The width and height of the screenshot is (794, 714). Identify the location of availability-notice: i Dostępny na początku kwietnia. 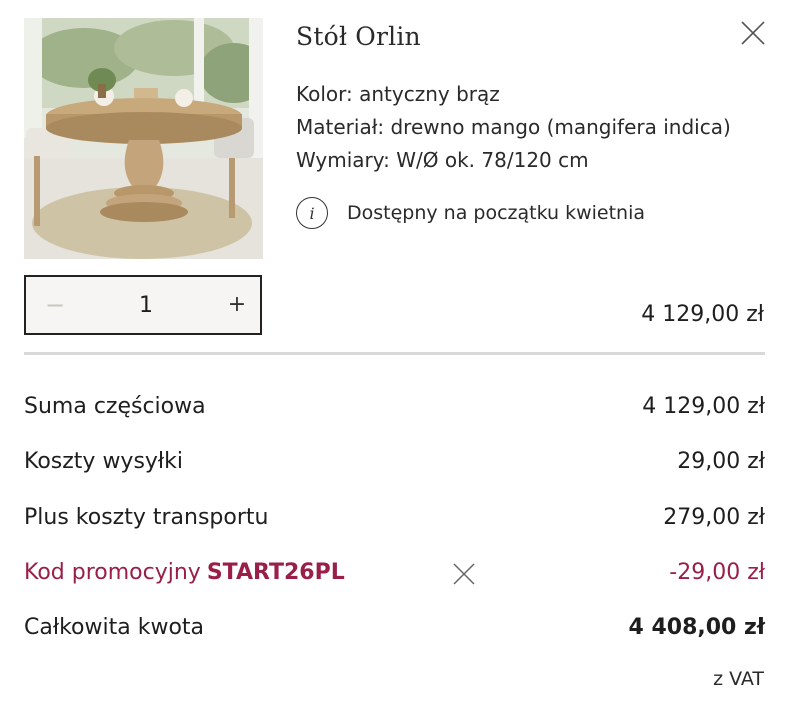
(470, 213).